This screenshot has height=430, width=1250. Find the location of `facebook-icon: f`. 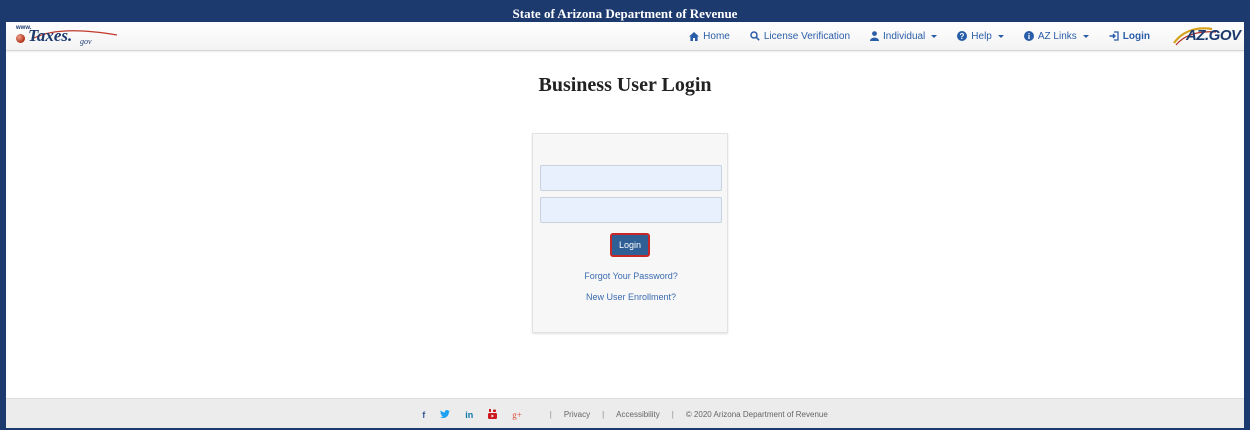

facebook-icon: f is located at coordinates (423, 415).